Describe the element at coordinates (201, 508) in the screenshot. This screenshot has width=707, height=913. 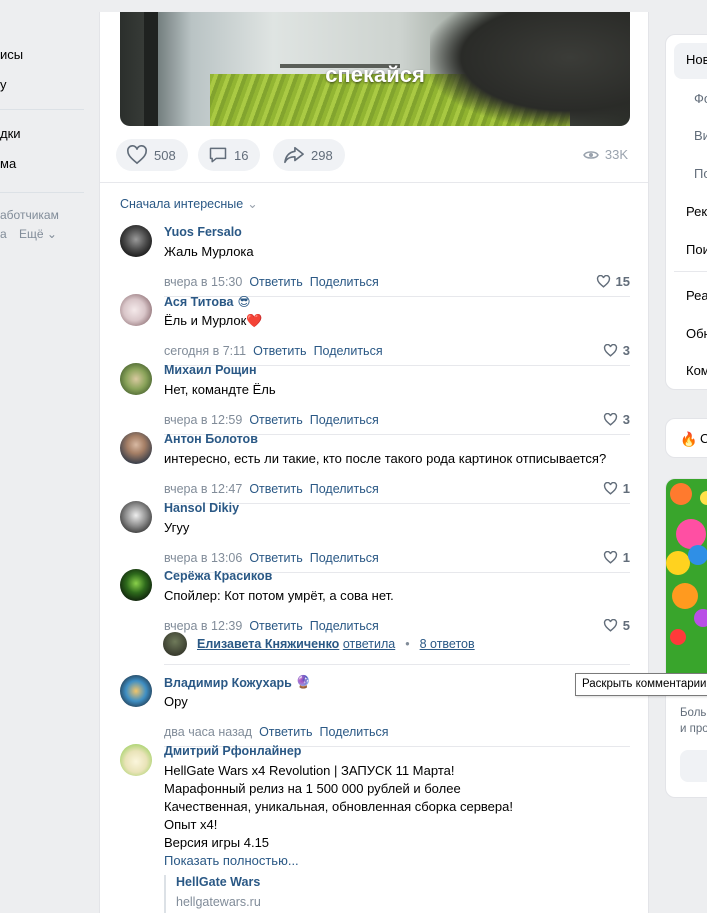
I see `comment-author: Hansol Dikiy` at that location.